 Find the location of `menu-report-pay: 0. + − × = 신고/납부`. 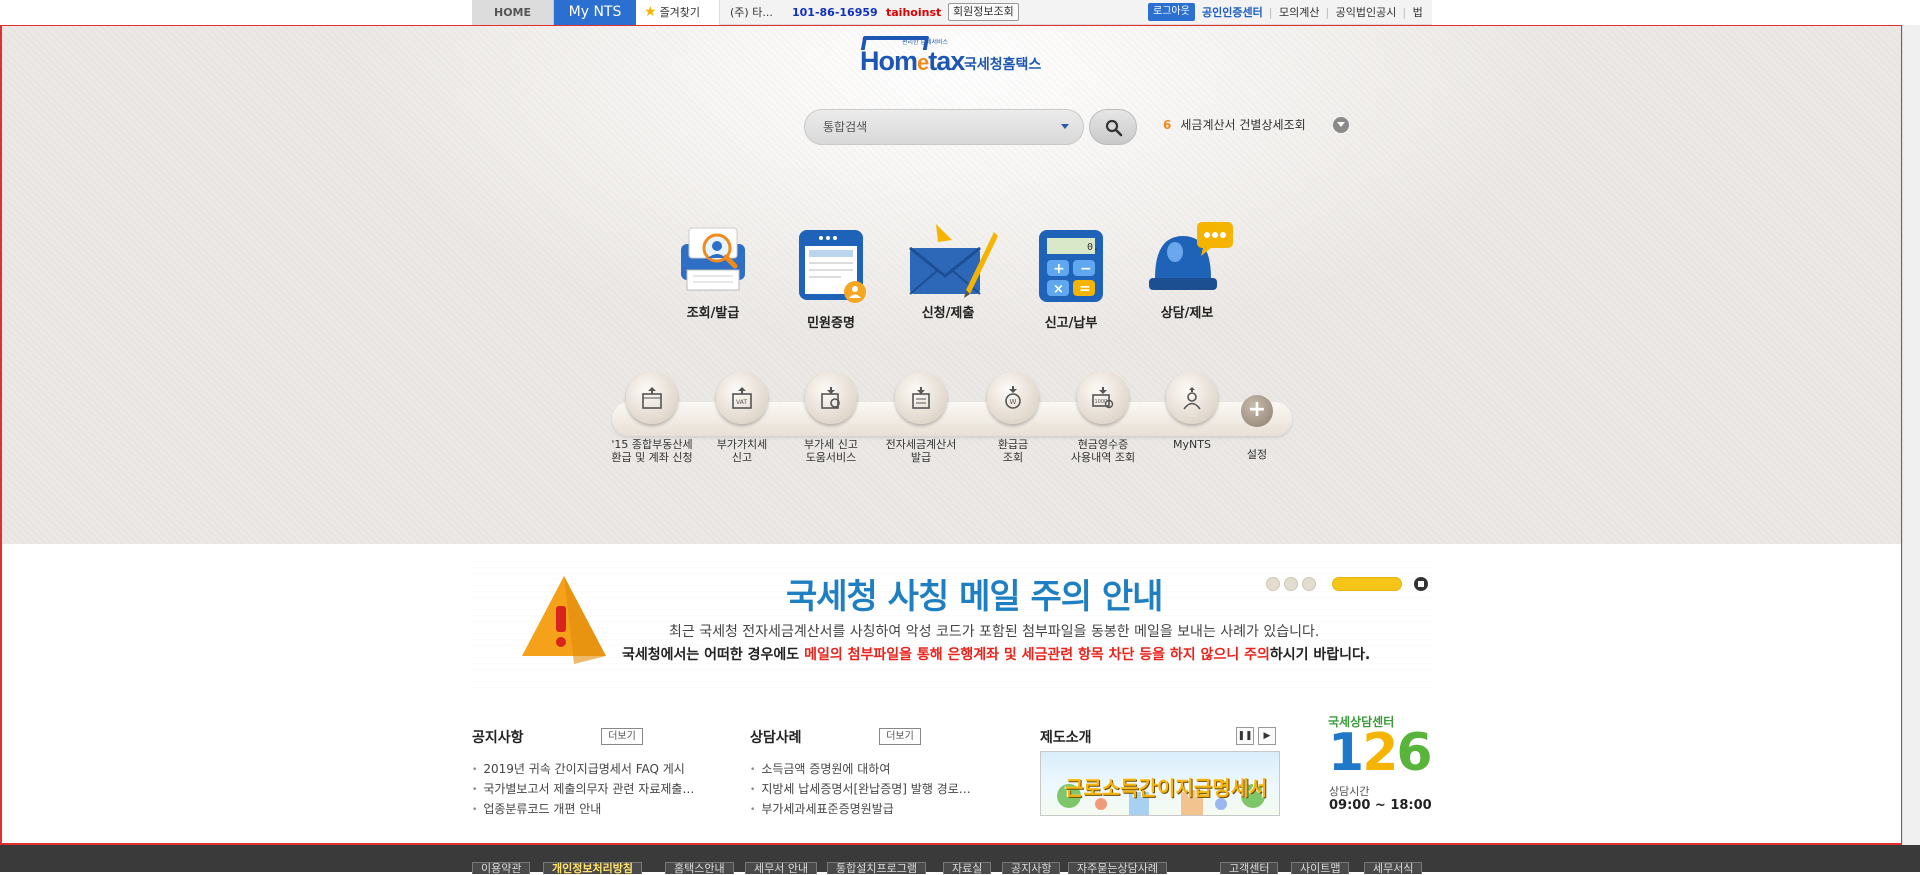

menu-report-pay: 0. + − × = 신고/납부 is located at coordinates (1071, 279).